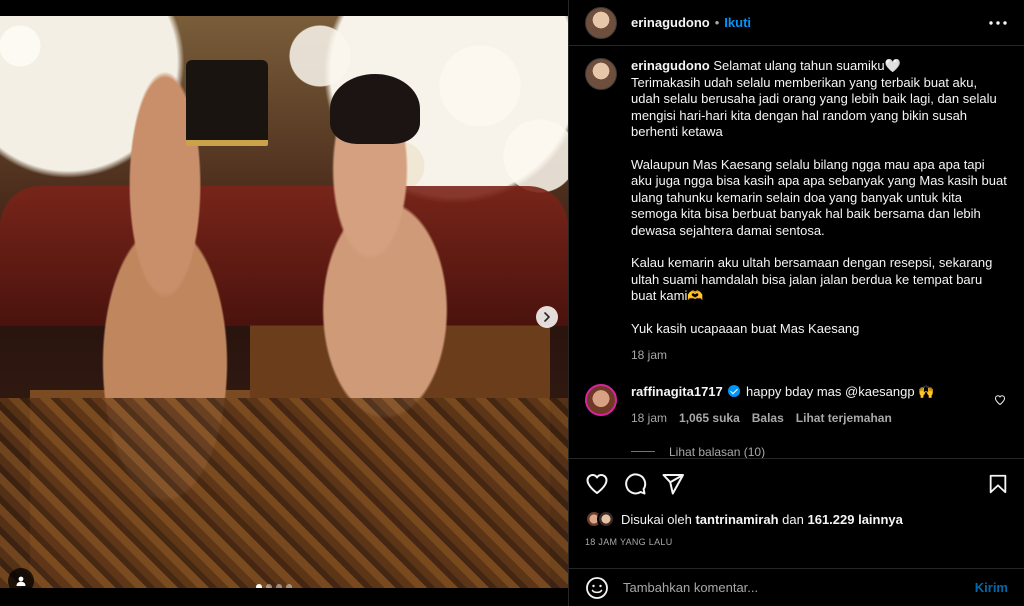 This screenshot has height=606, width=1024. I want to click on comment-meta: 18 jam 1,065 suka Balas Lihat terjemahan, so click(782, 418).